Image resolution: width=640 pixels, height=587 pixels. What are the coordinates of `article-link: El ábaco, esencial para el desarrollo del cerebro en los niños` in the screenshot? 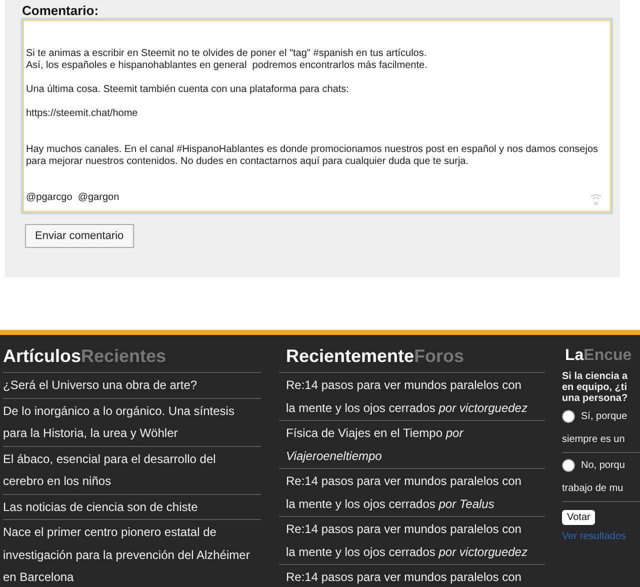 It's located at (128, 470).